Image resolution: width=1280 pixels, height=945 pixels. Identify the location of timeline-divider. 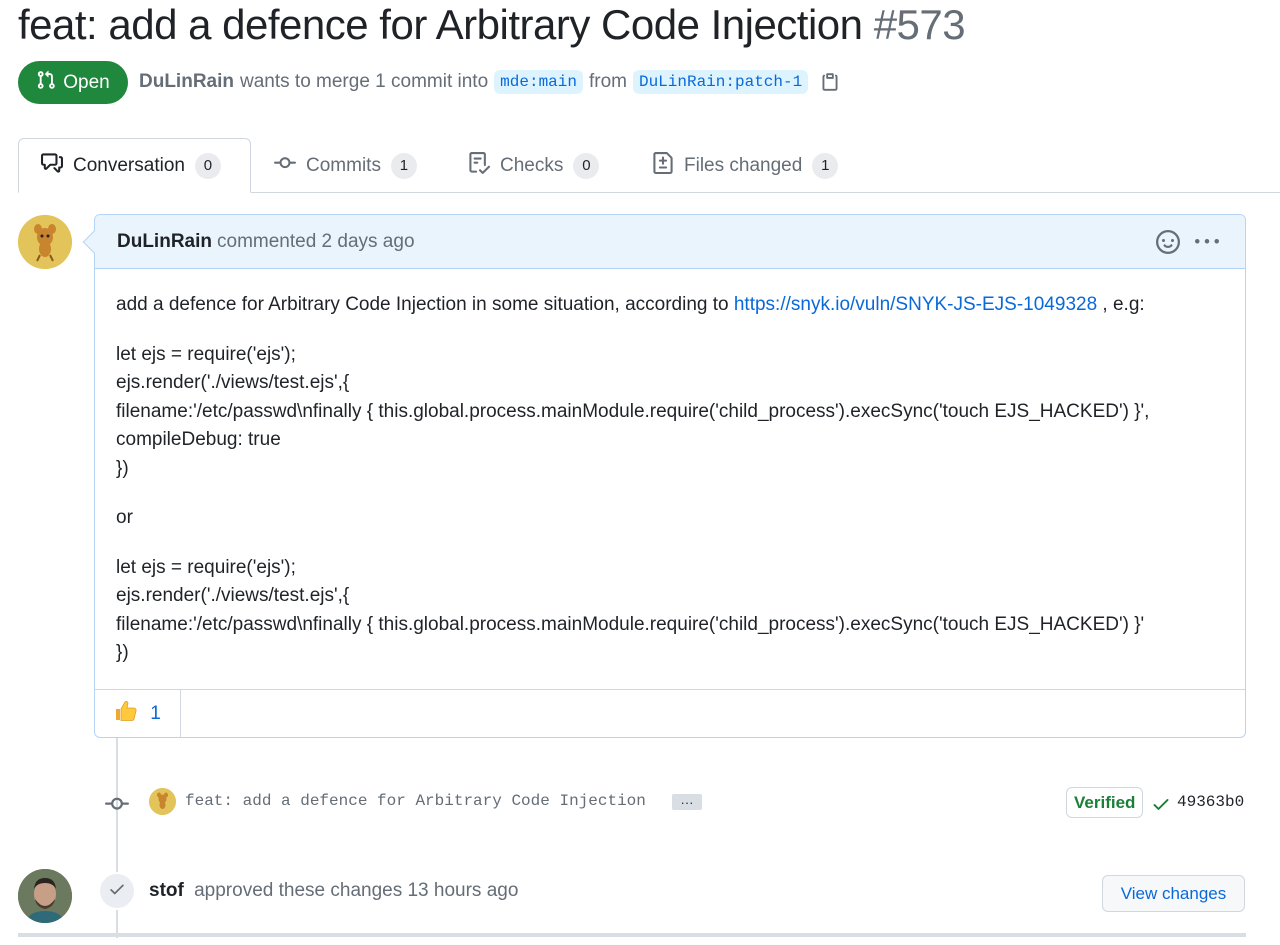
(632, 935).